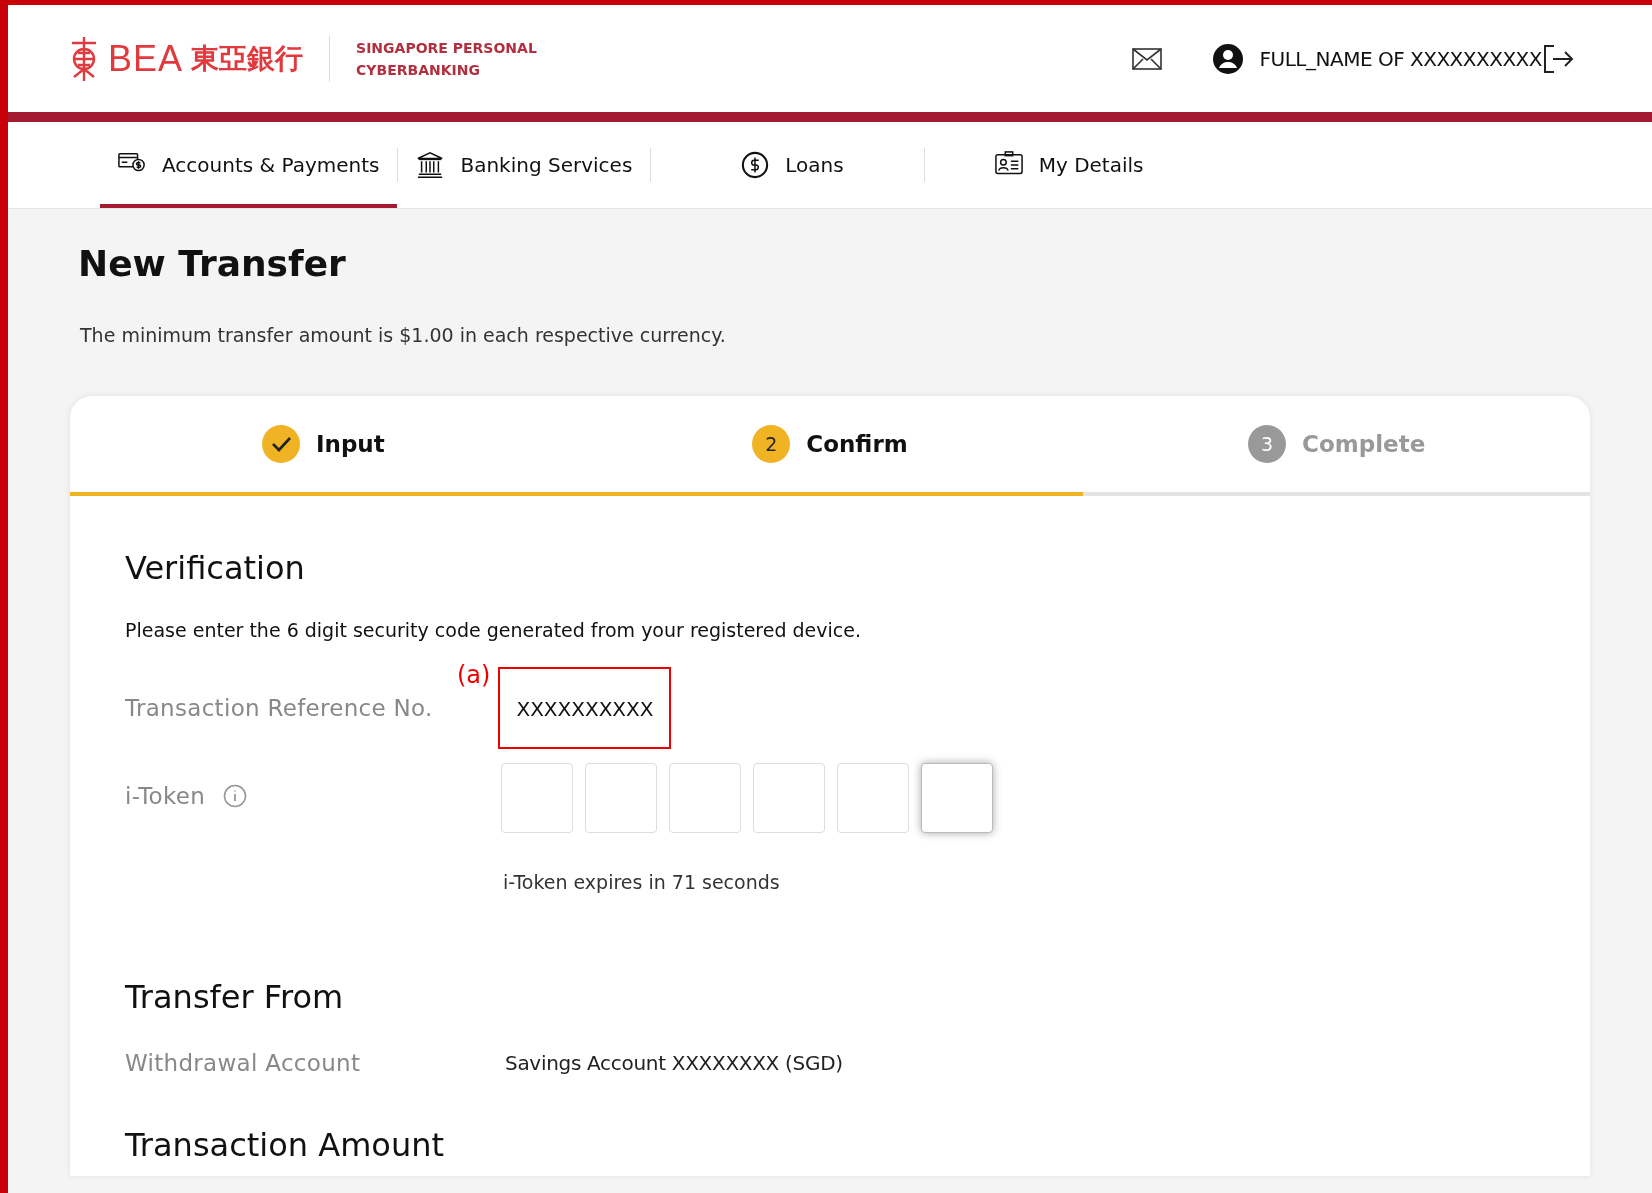 The height and width of the screenshot is (1193, 1652). What do you see at coordinates (279, 708) in the screenshot?
I see `field-label: Transaction Reference No.` at bounding box center [279, 708].